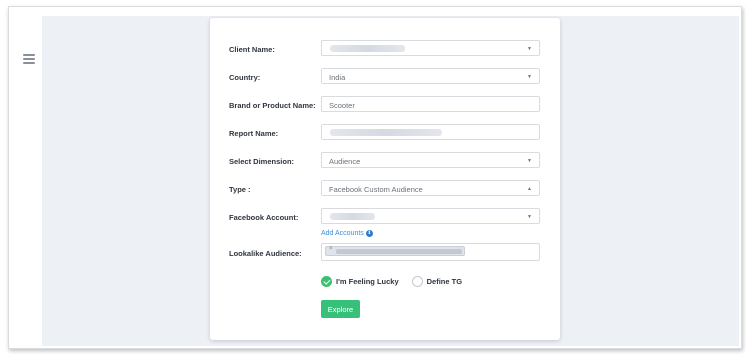 The width and height of the screenshot is (746, 355). Describe the element at coordinates (262, 161) in the screenshot. I see `dimension-label: Select Dimension:` at that location.